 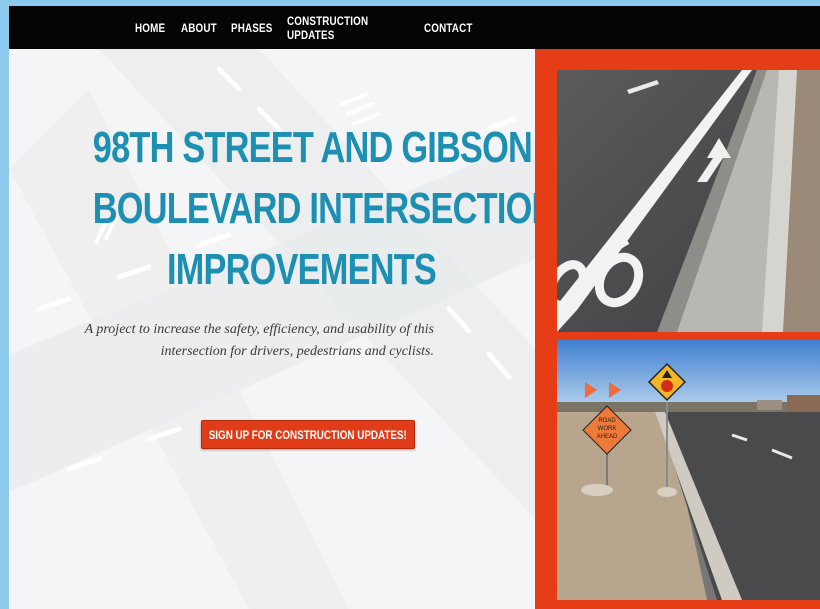 I want to click on signup-button-label: SIGN UP FOR CONSTRUCTION UPDATES!, so click(x=308, y=434).